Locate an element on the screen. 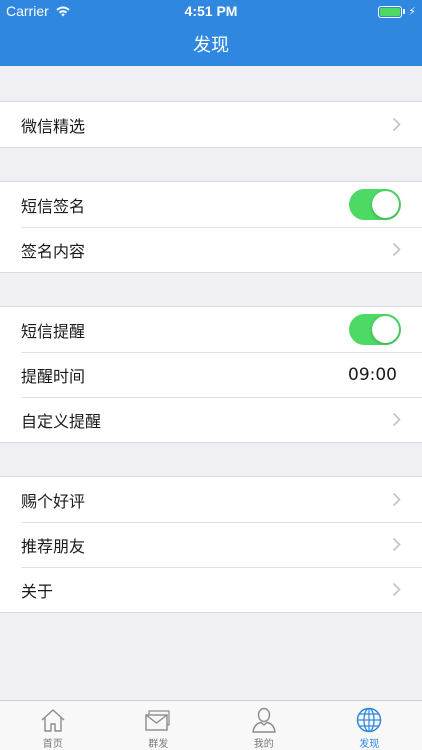 The height and width of the screenshot is (750, 422). section-wechat: 微信精选 is located at coordinates (211, 124).